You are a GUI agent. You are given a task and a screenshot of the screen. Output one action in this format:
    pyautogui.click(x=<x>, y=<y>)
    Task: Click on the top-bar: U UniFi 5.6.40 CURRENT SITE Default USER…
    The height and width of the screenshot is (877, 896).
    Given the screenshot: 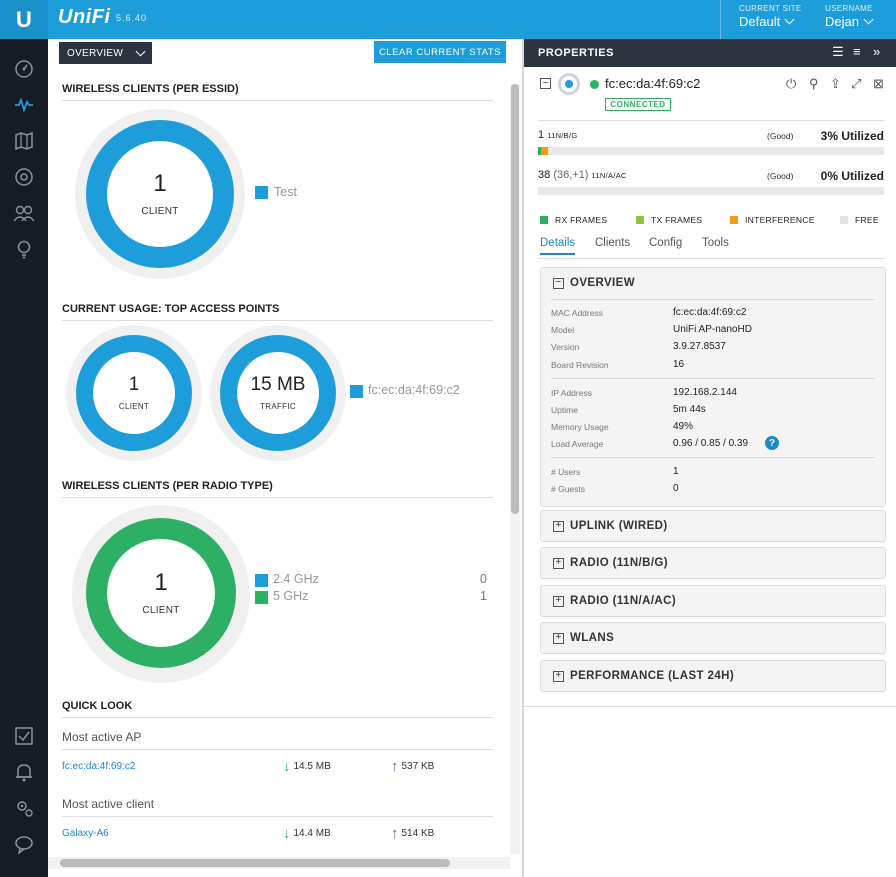 What is the action you would take?
    pyautogui.click(x=448, y=19)
    